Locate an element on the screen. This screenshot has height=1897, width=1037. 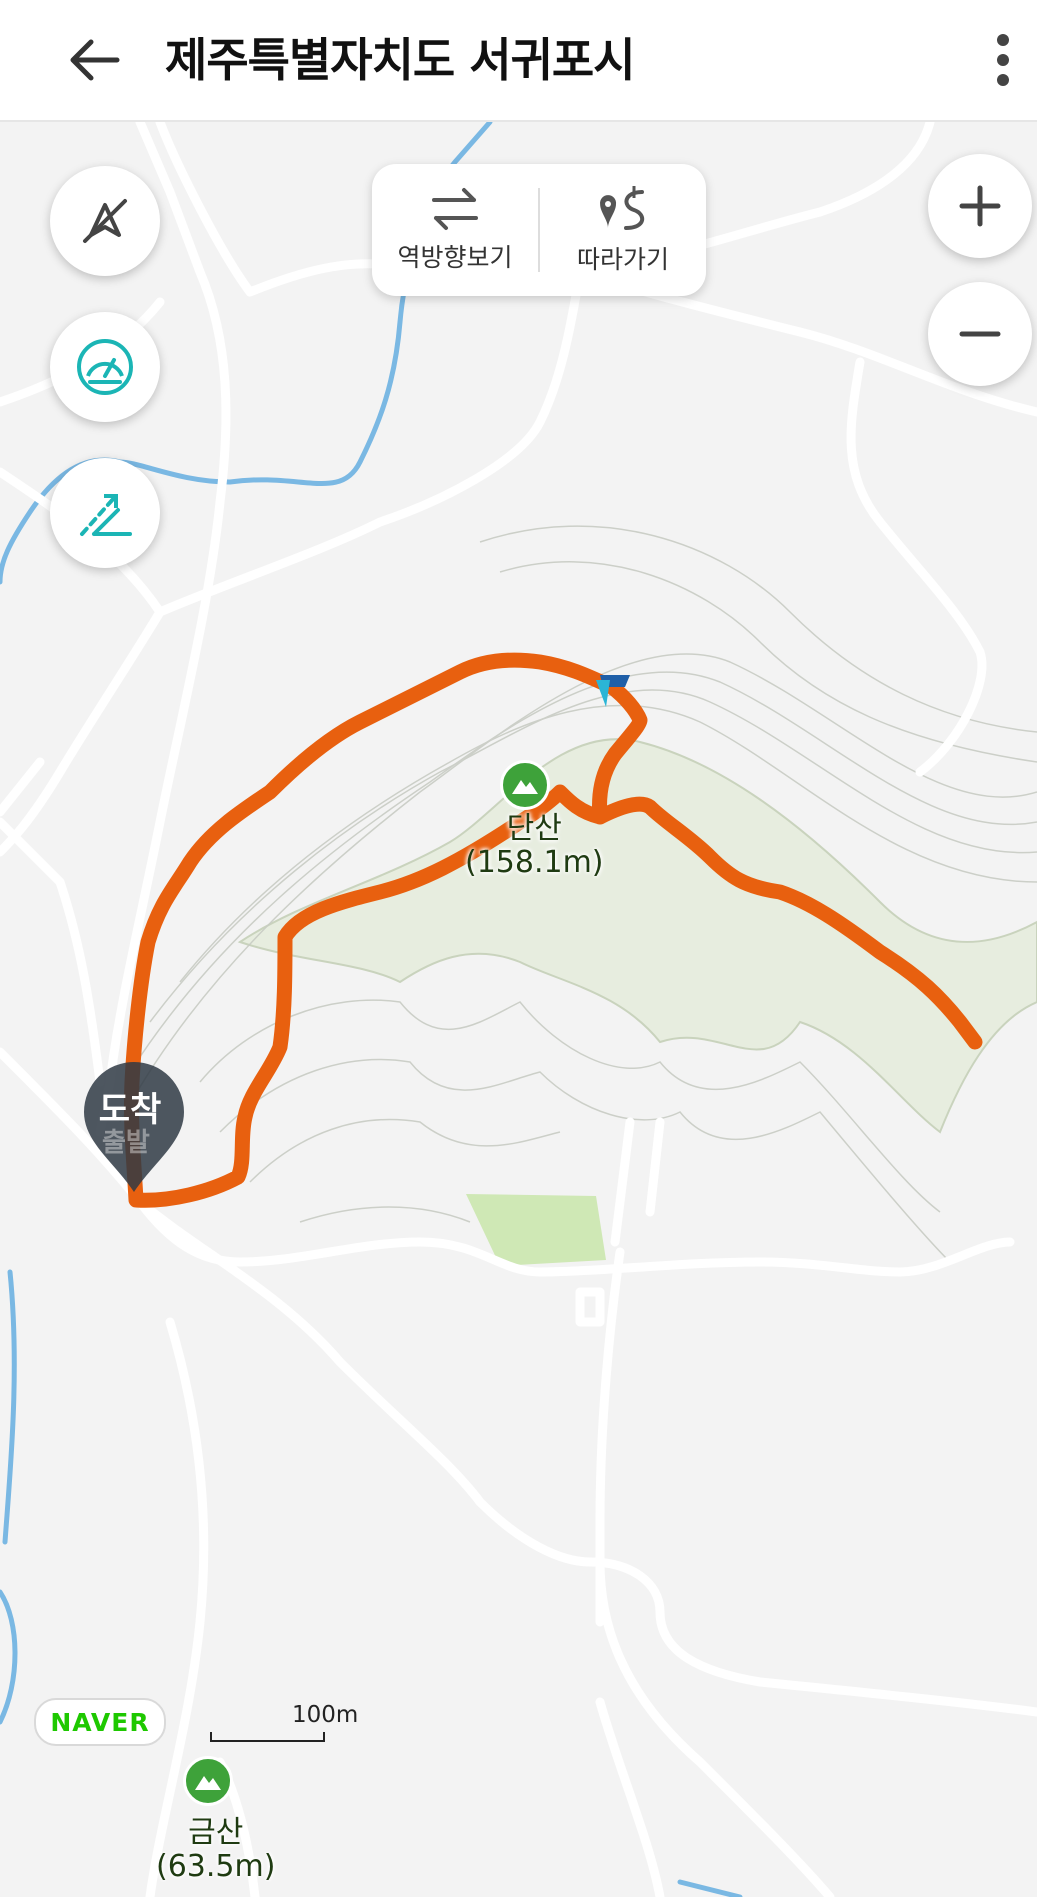
route-follow-icon is located at coordinates (622, 208).